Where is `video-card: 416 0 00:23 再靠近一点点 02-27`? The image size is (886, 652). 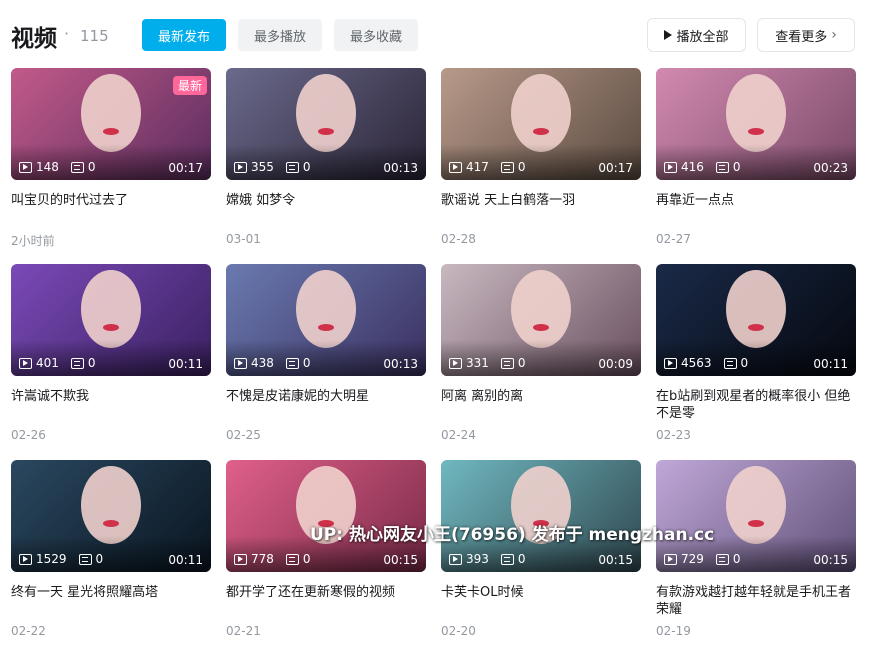 video-card: 416 0 00:23 再靠近一点点 02-27 is located at coordinates (756, 157).